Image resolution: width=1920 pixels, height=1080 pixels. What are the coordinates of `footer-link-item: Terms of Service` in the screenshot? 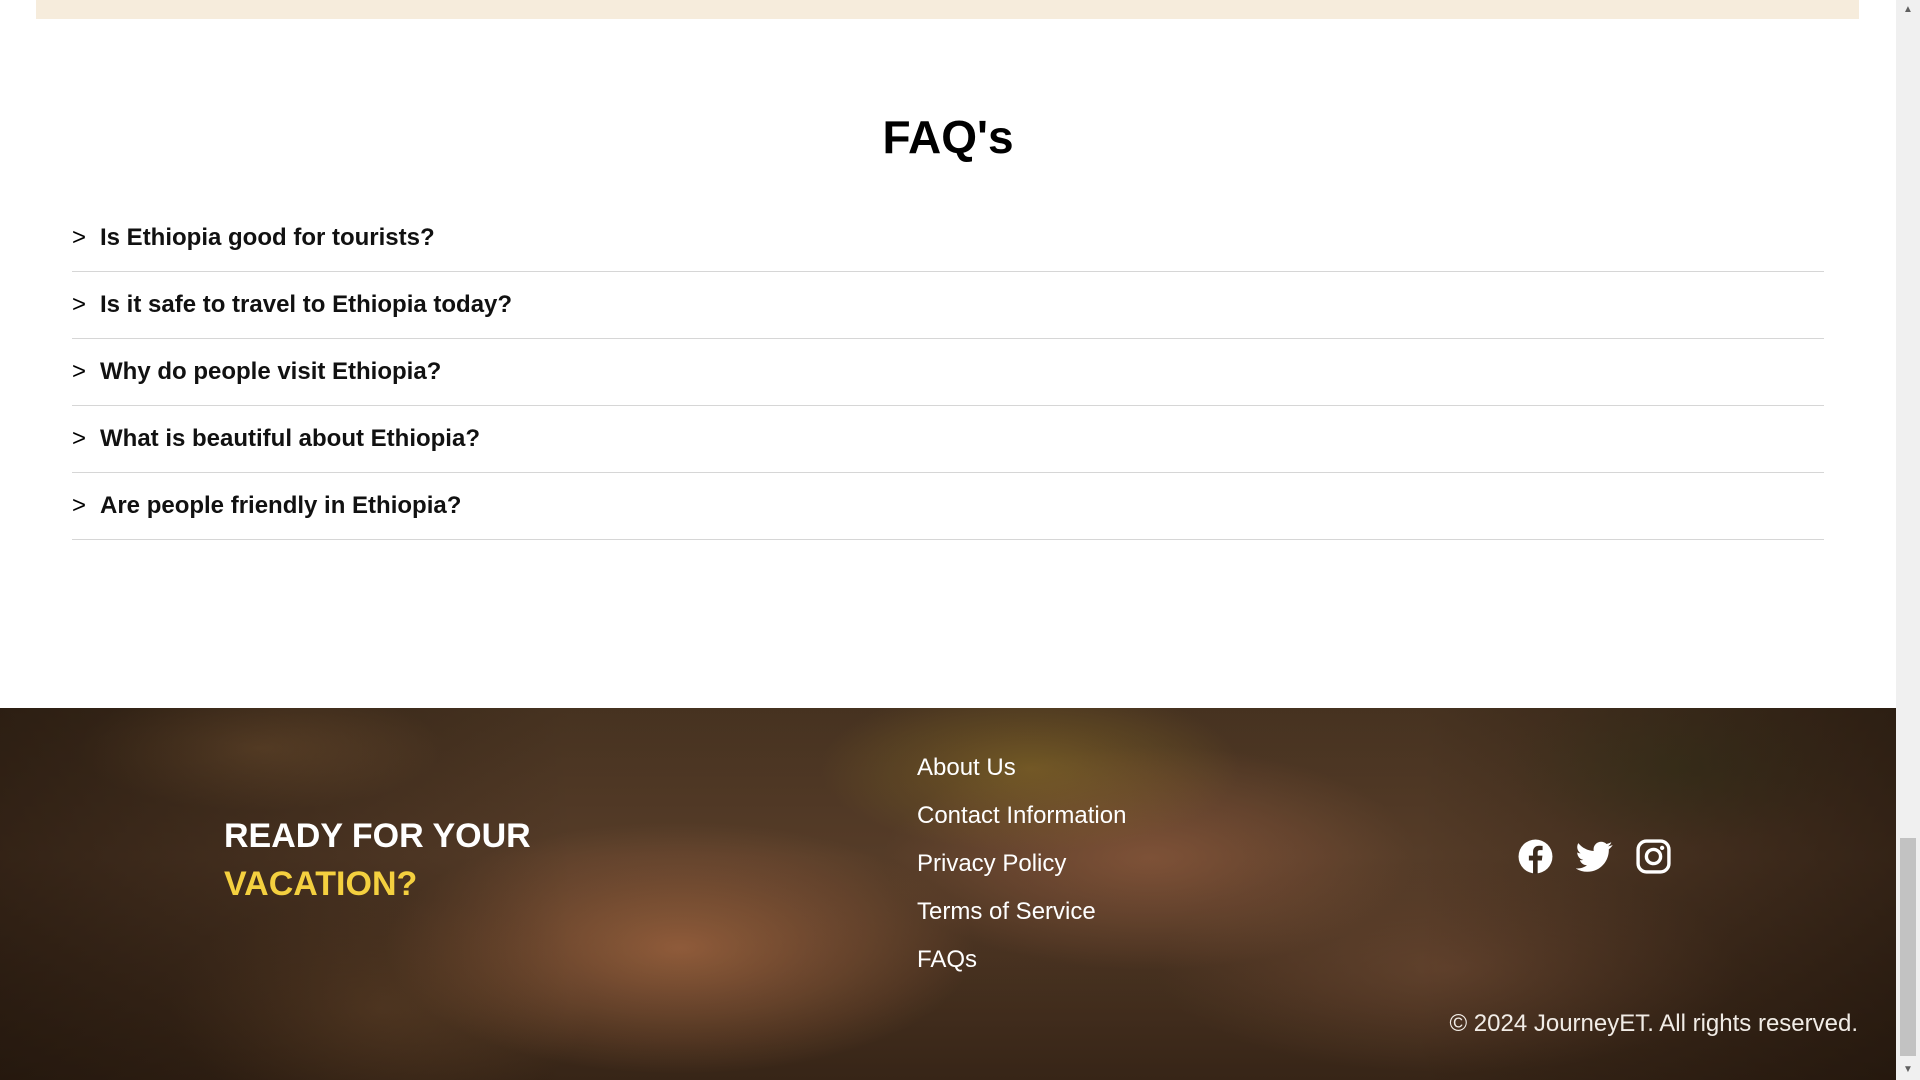 It's located at (1021, 912).